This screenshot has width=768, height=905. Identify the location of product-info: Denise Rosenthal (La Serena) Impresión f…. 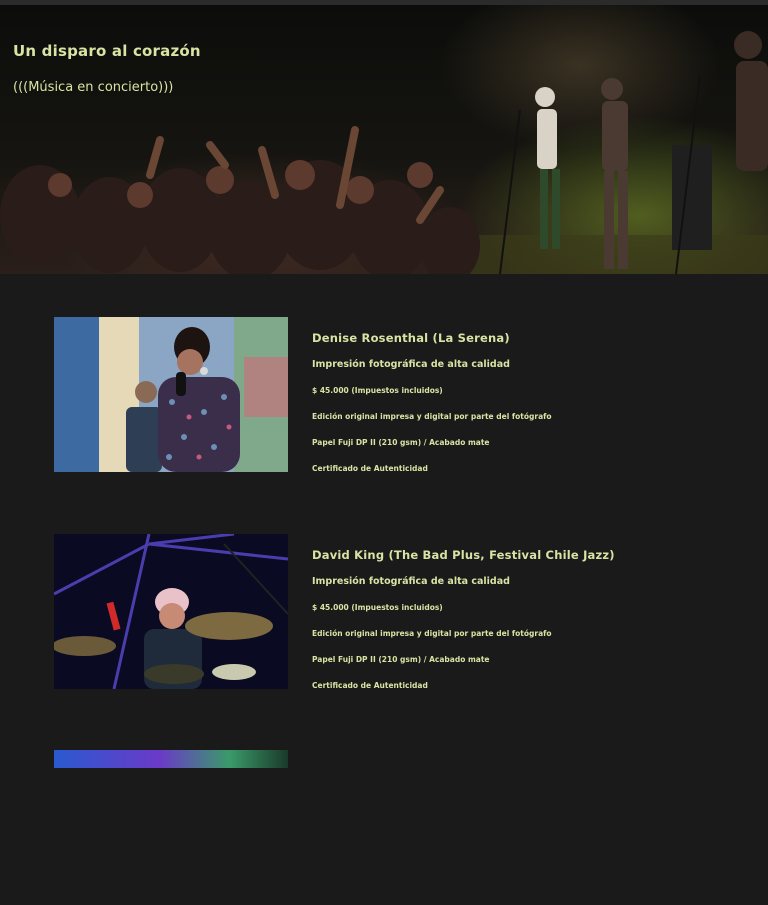
(522, 410).